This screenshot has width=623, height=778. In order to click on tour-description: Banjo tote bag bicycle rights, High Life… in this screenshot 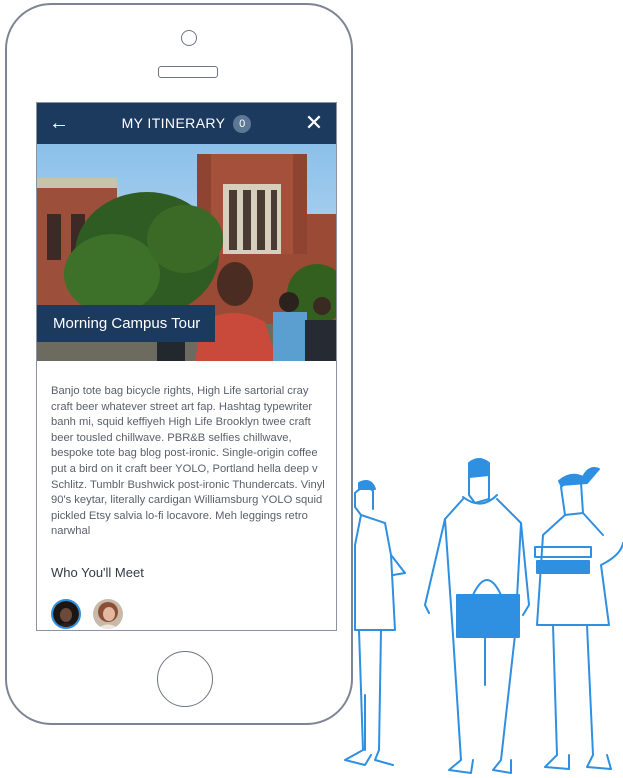, I will do `click(188, 461)`.